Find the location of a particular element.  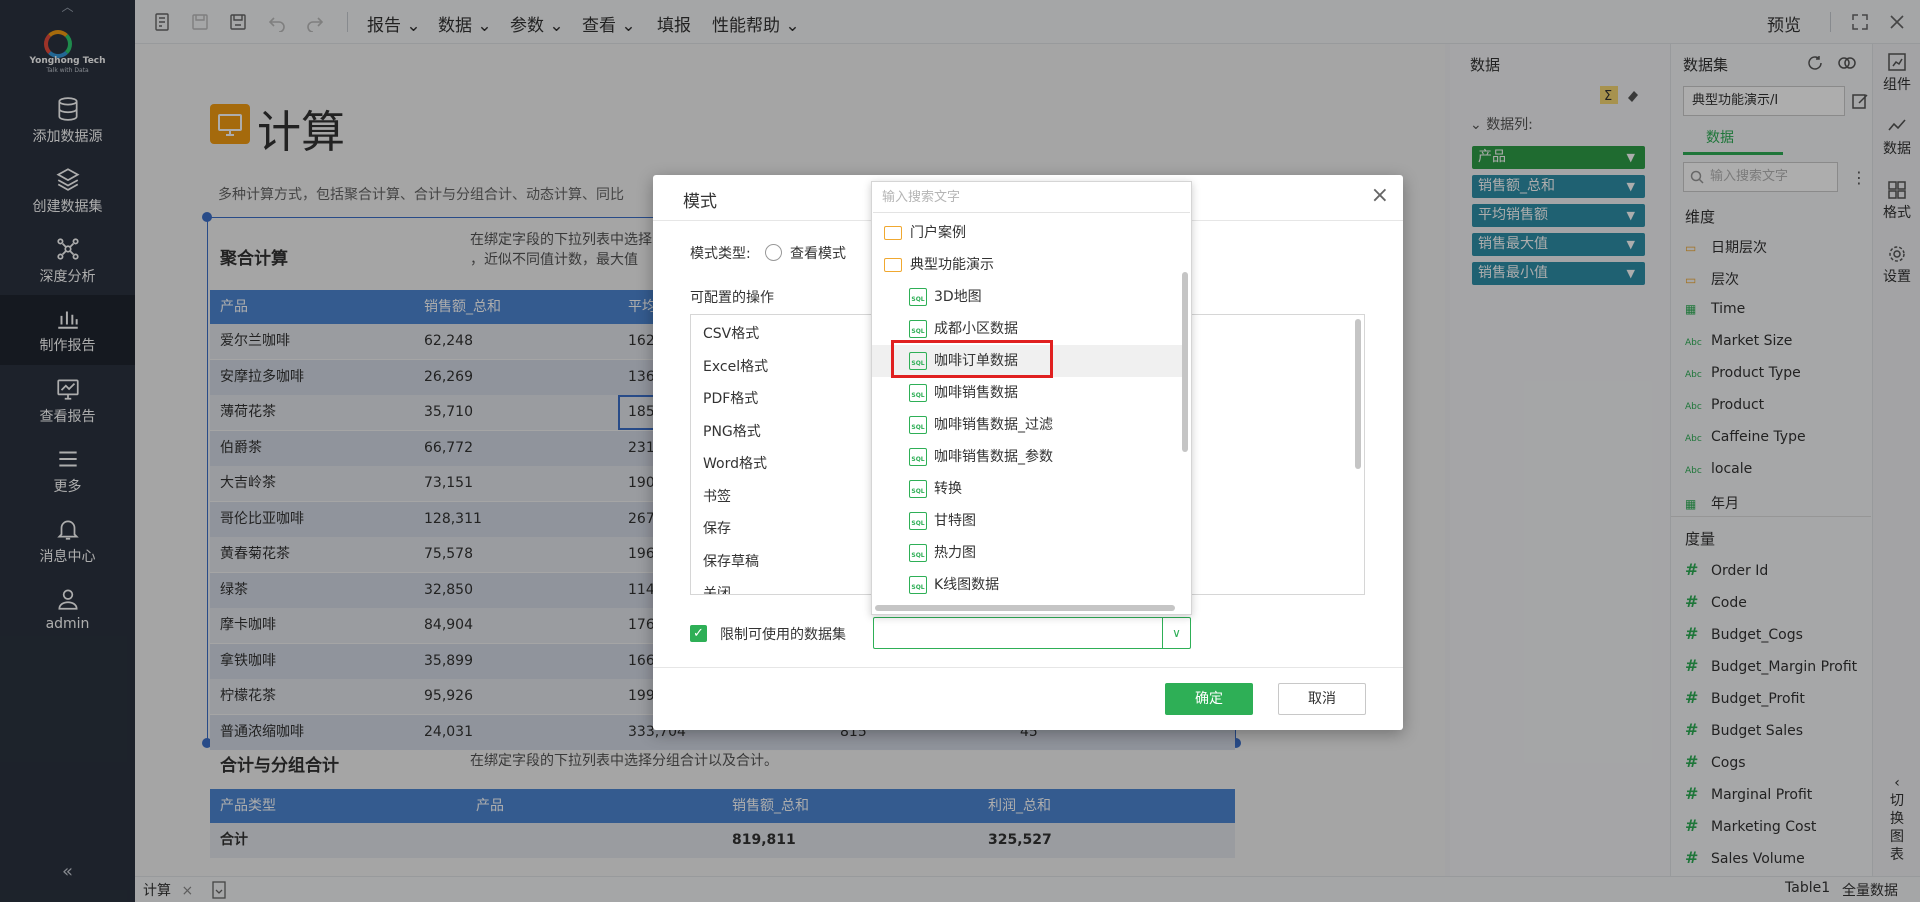

mode-radio-label: 查看模式 is located at coordinates (818, 253).